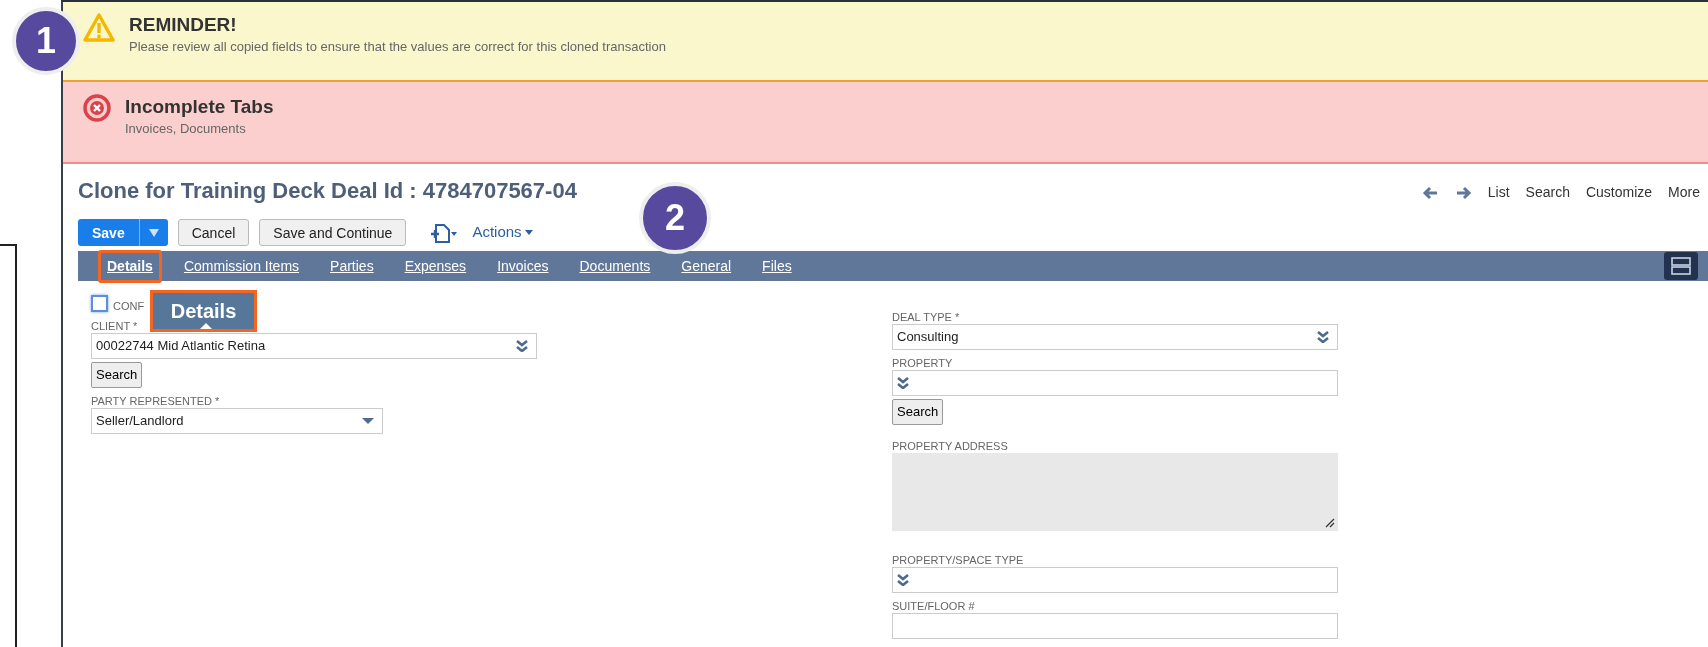 This screenshot has height=647, width=1708. What do you see at coordinates (1619, 192) in the screenshot?
I see `nav-link: Customize` at bounding box center [1619, 192].